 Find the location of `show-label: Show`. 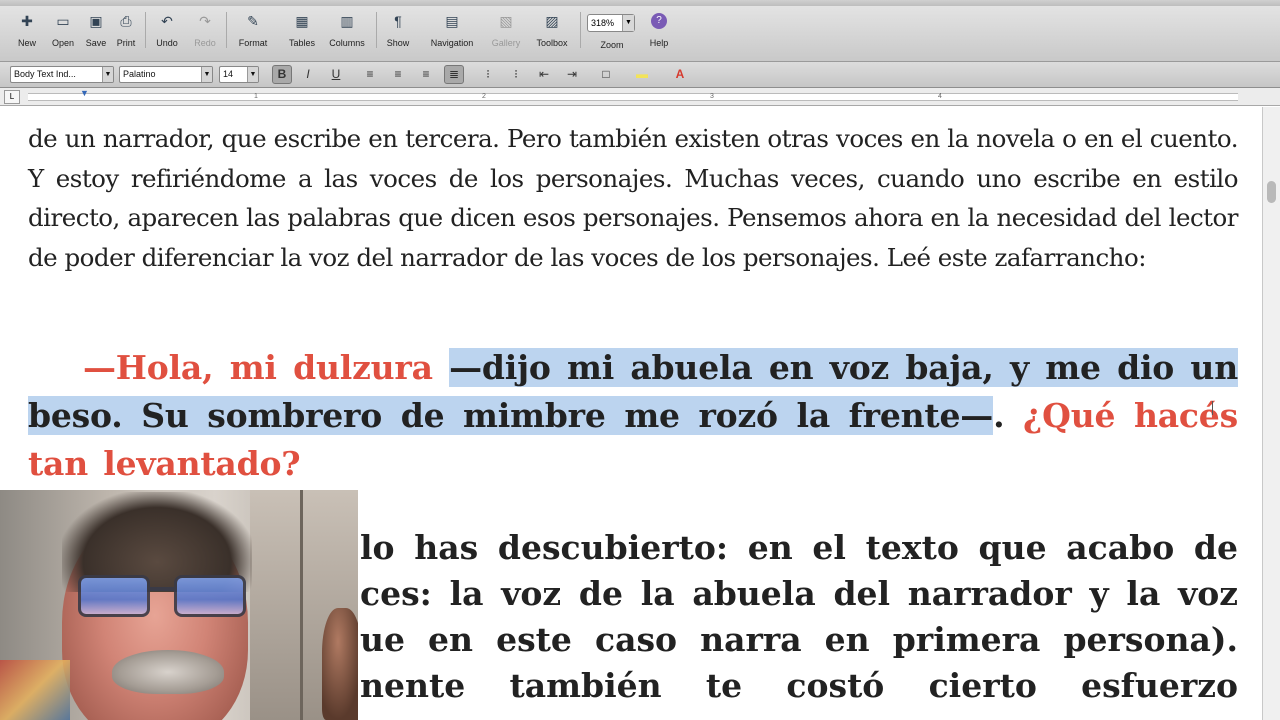

show-label: Show is located at coordinates (398, 43).